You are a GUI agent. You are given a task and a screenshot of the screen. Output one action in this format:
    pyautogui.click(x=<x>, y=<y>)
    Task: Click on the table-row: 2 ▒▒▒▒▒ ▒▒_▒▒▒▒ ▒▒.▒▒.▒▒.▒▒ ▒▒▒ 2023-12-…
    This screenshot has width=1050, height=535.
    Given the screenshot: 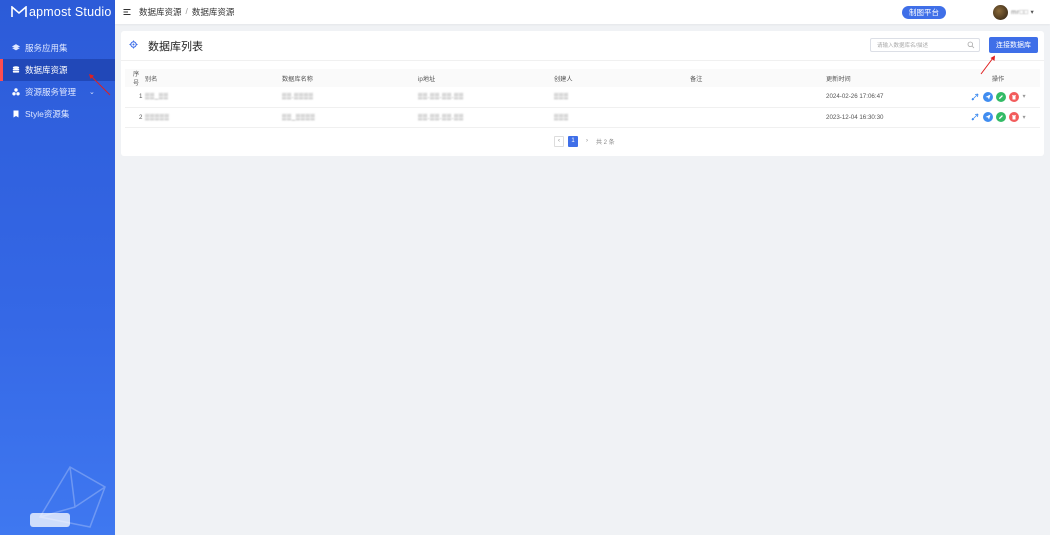 What is the action you would take?
    pyautogui.click(x=582, y=117)
    